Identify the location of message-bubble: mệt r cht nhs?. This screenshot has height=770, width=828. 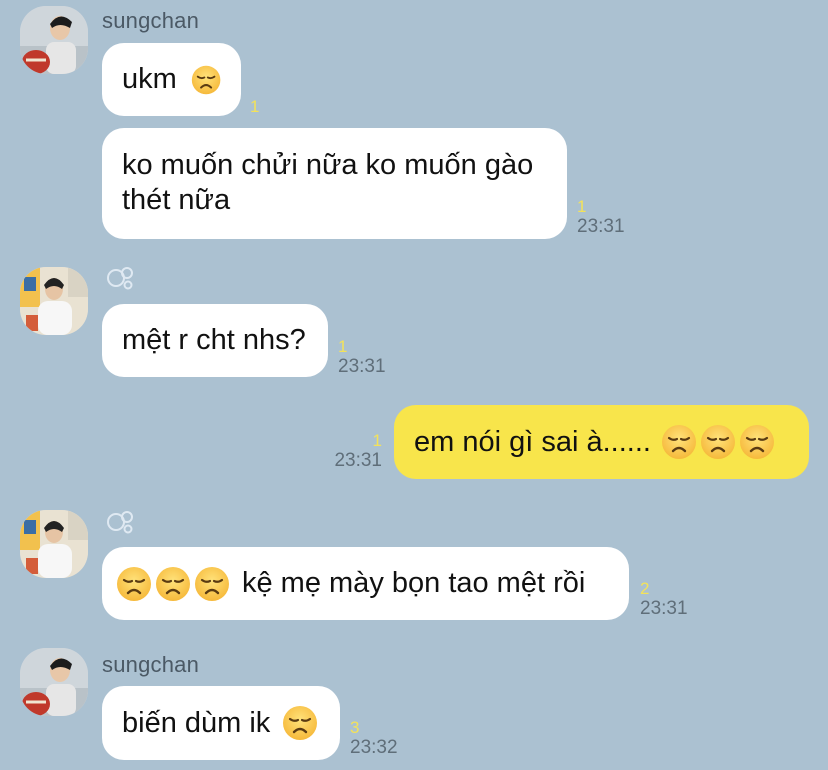
(215, 340).